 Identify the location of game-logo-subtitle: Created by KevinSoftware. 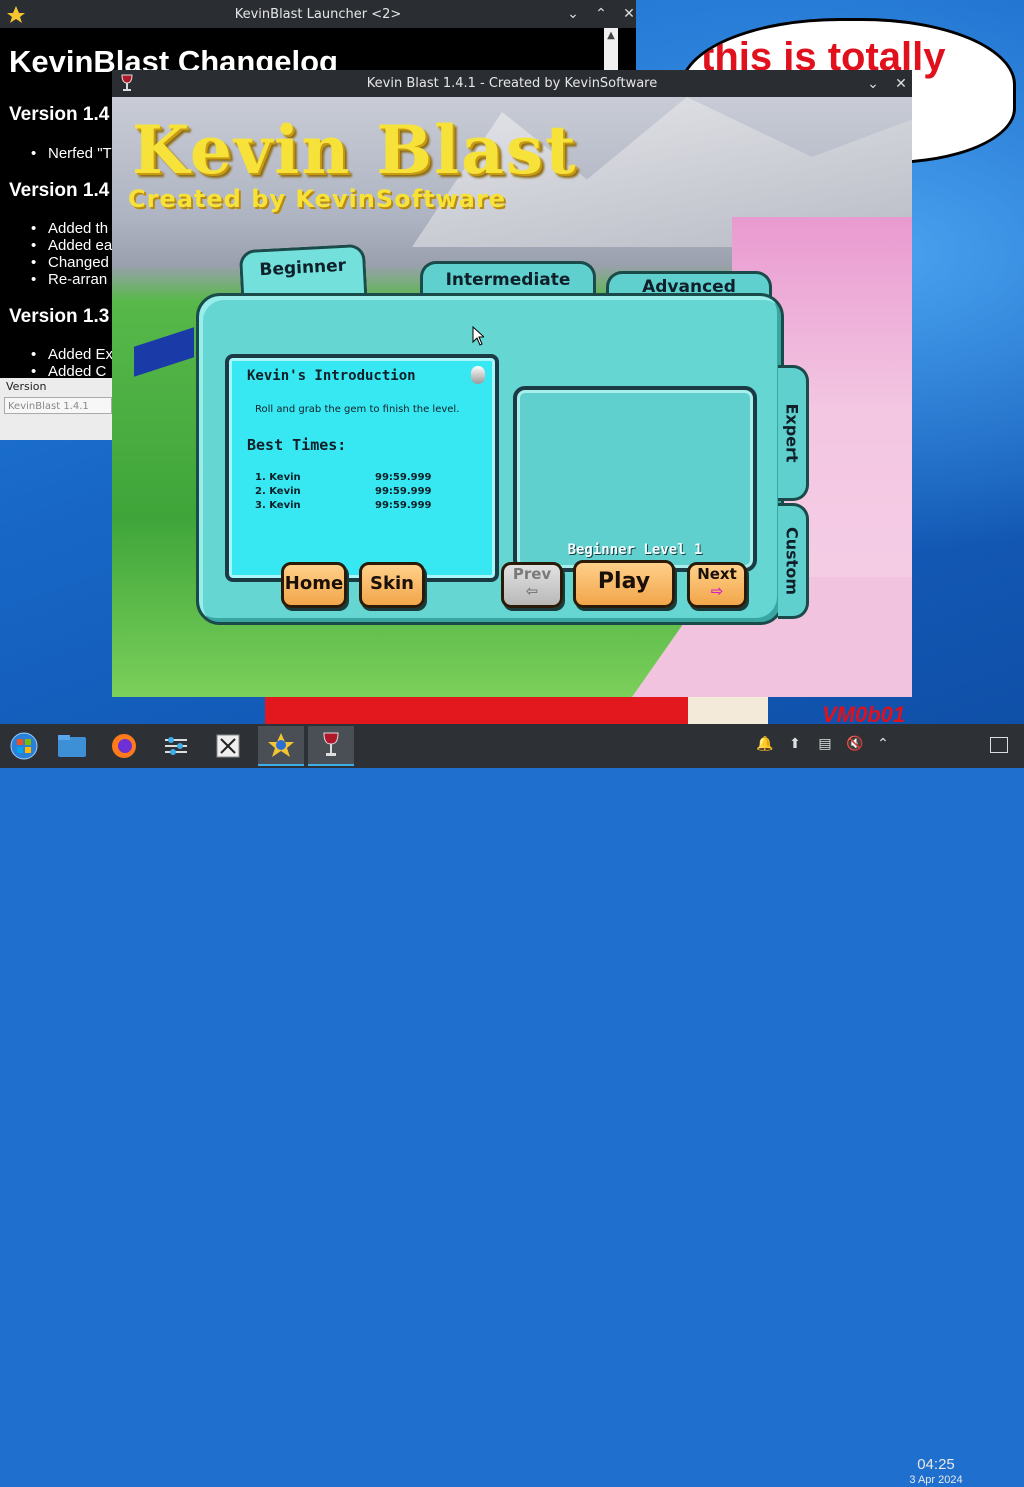
(317, 199).